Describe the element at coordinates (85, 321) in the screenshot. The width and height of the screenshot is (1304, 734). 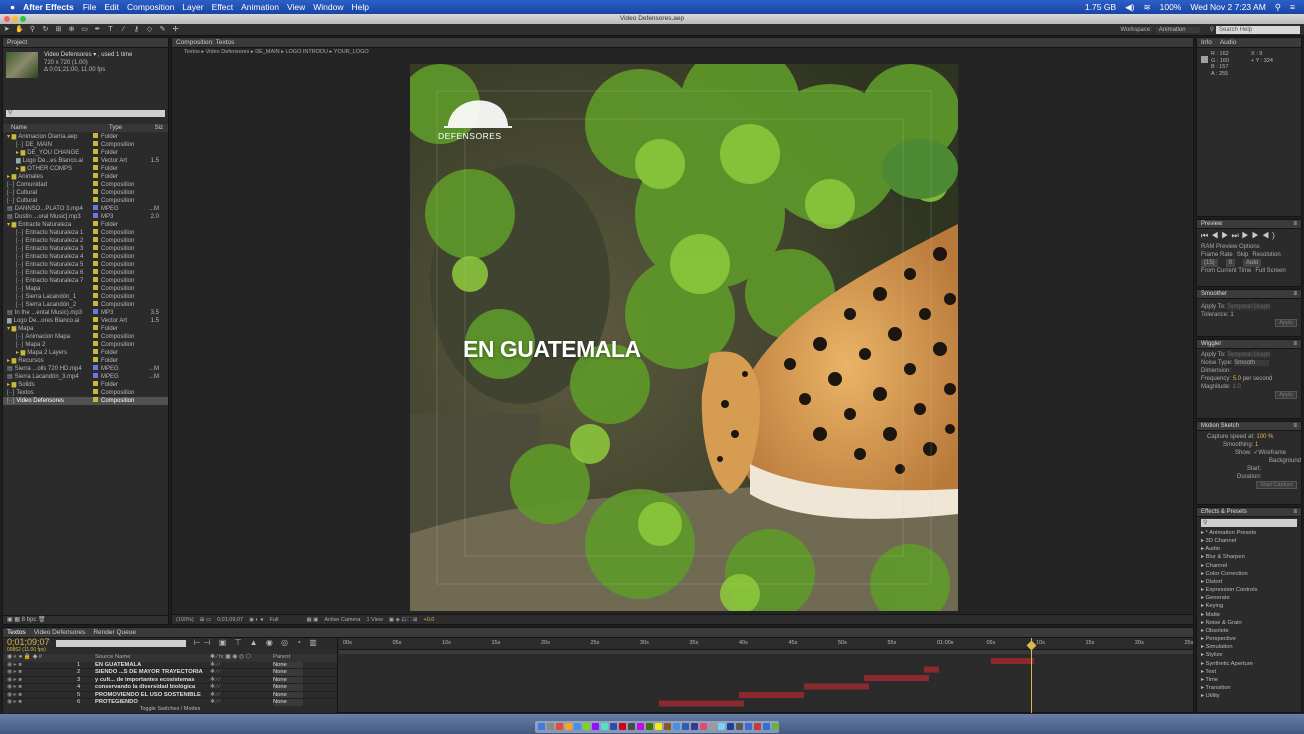
I see `project-item: ▆ Logo De...ores Blanco.ai Vector Art 1.5` at that location.